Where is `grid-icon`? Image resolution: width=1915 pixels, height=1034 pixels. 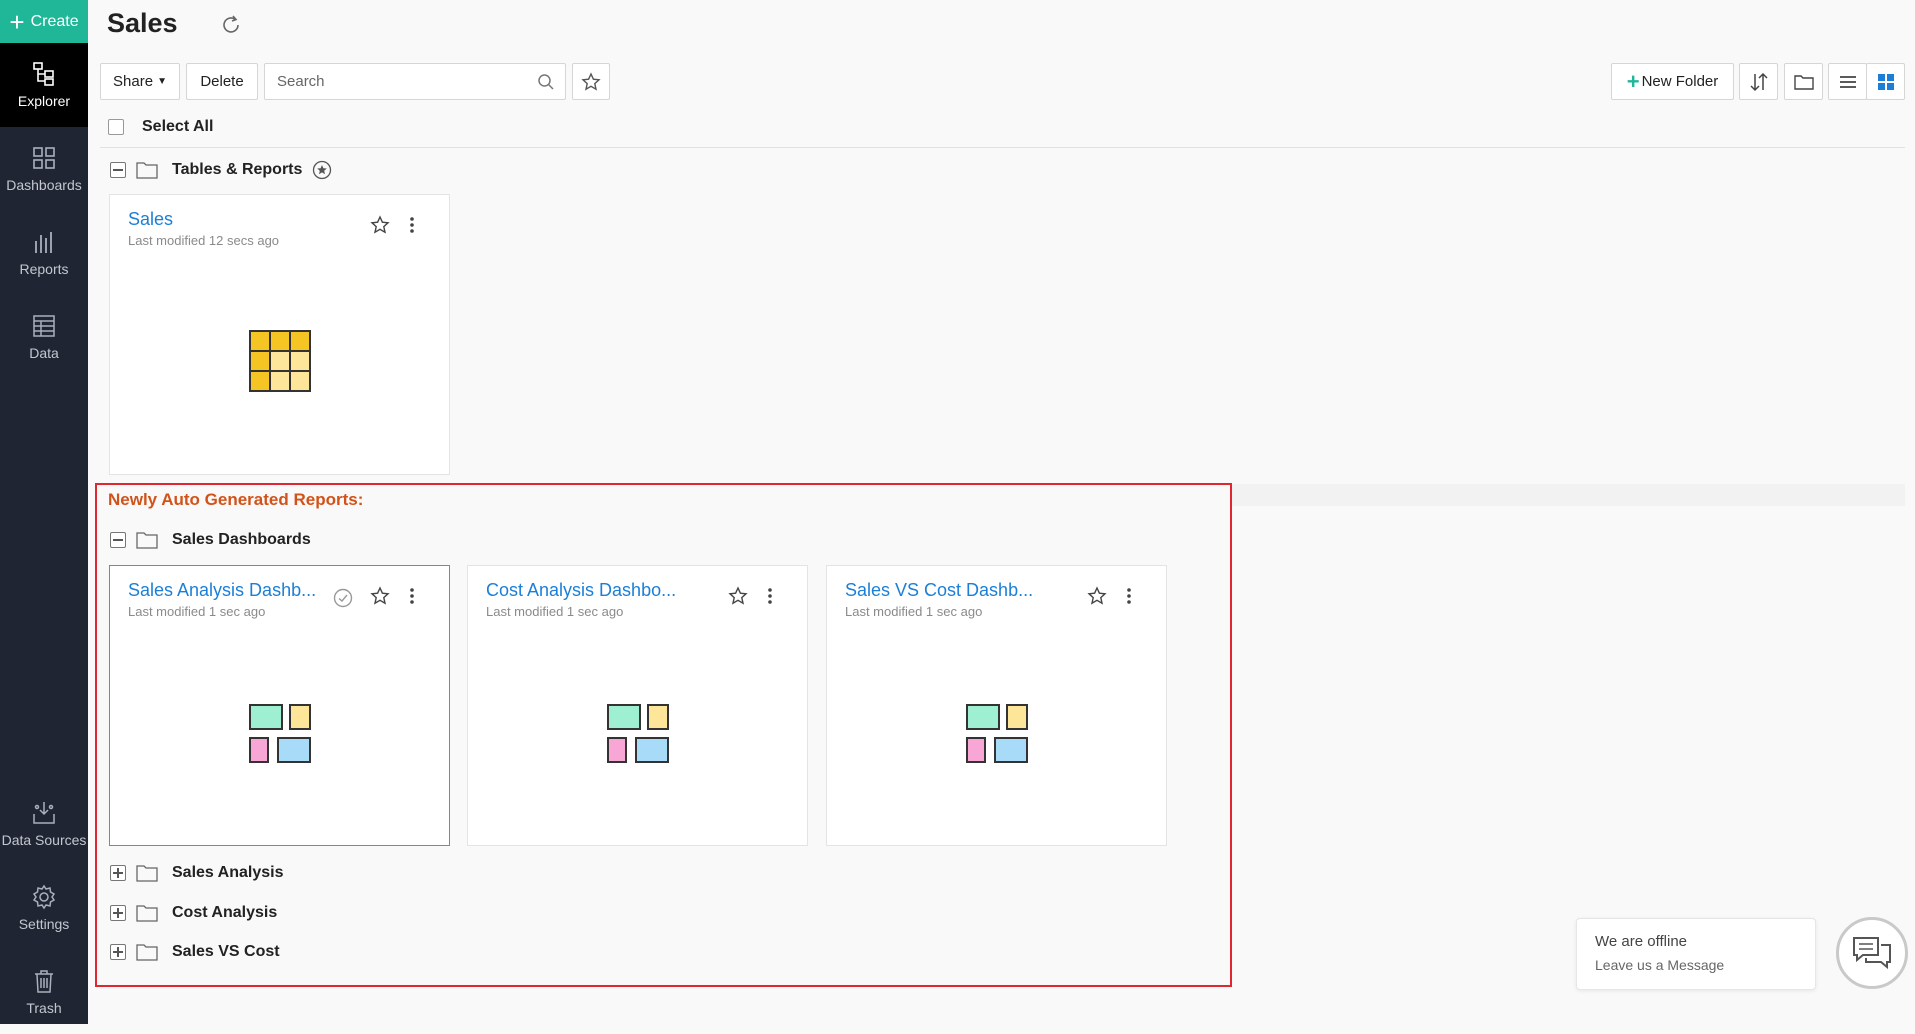 grid-icon is located at coordinates (1885, 81).